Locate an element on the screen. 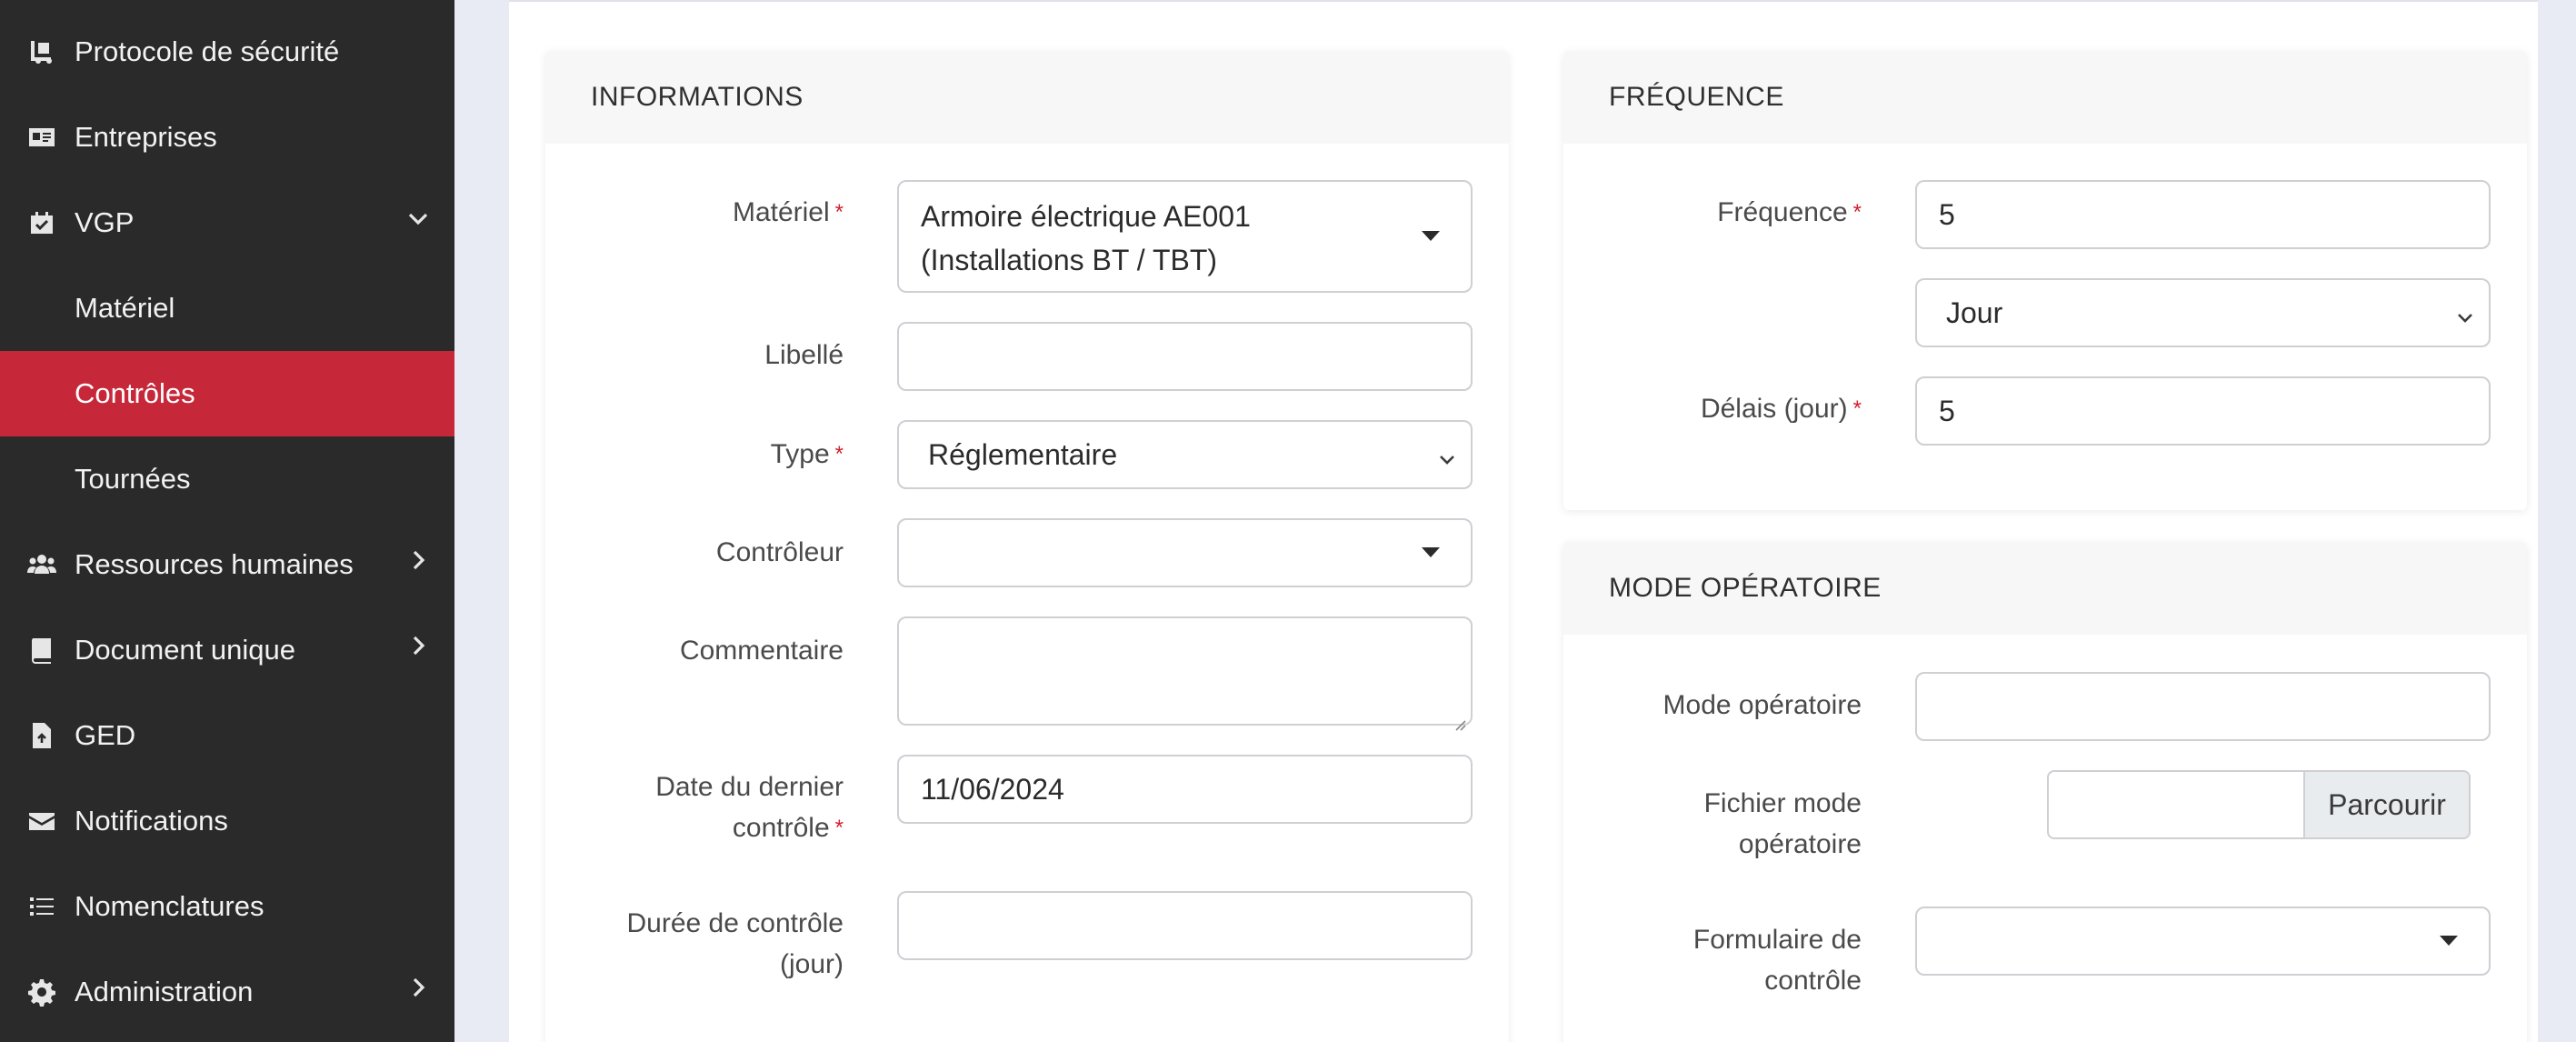 The image size is (2576, 1042). informations-card-title: INFORMATIONS is located at coordinates (1027, 97).